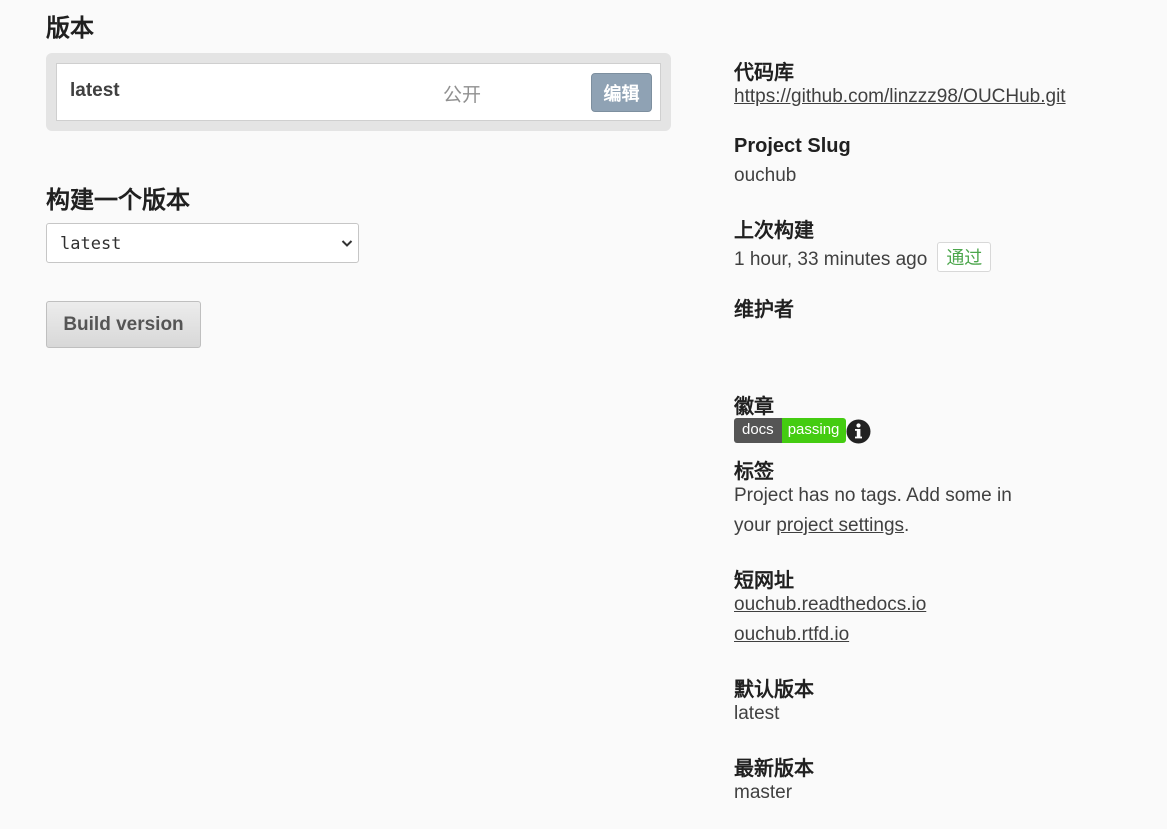 This screenshot has width=1167, height=829. I want to click on docs-badge-right: passing, so click(814, 430).